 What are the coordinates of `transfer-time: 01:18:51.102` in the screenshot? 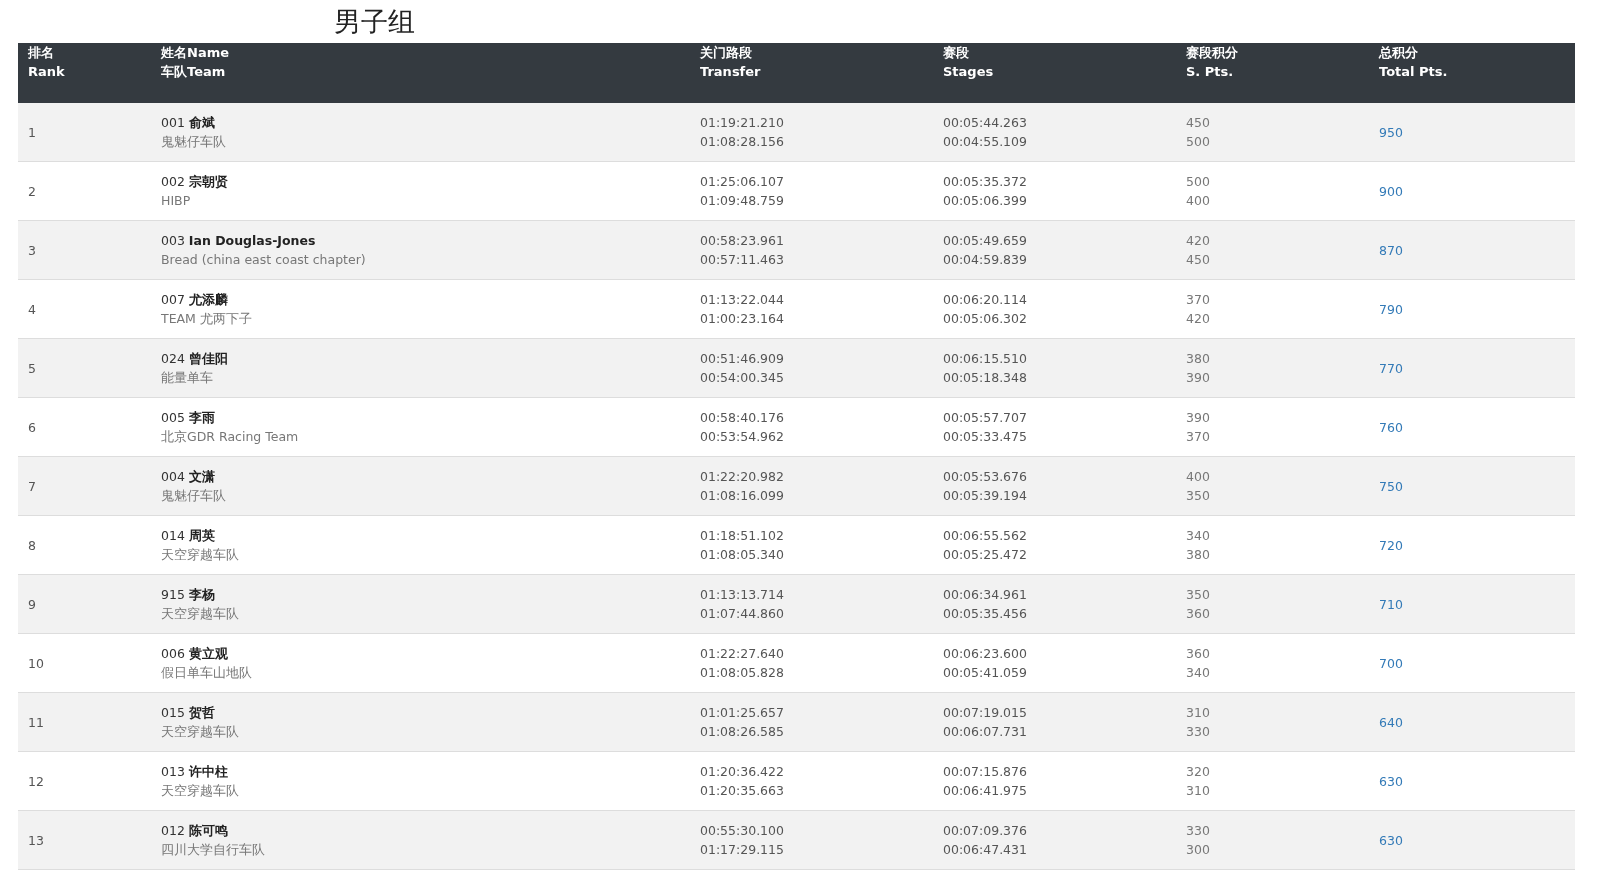 It's located at (742, 535).